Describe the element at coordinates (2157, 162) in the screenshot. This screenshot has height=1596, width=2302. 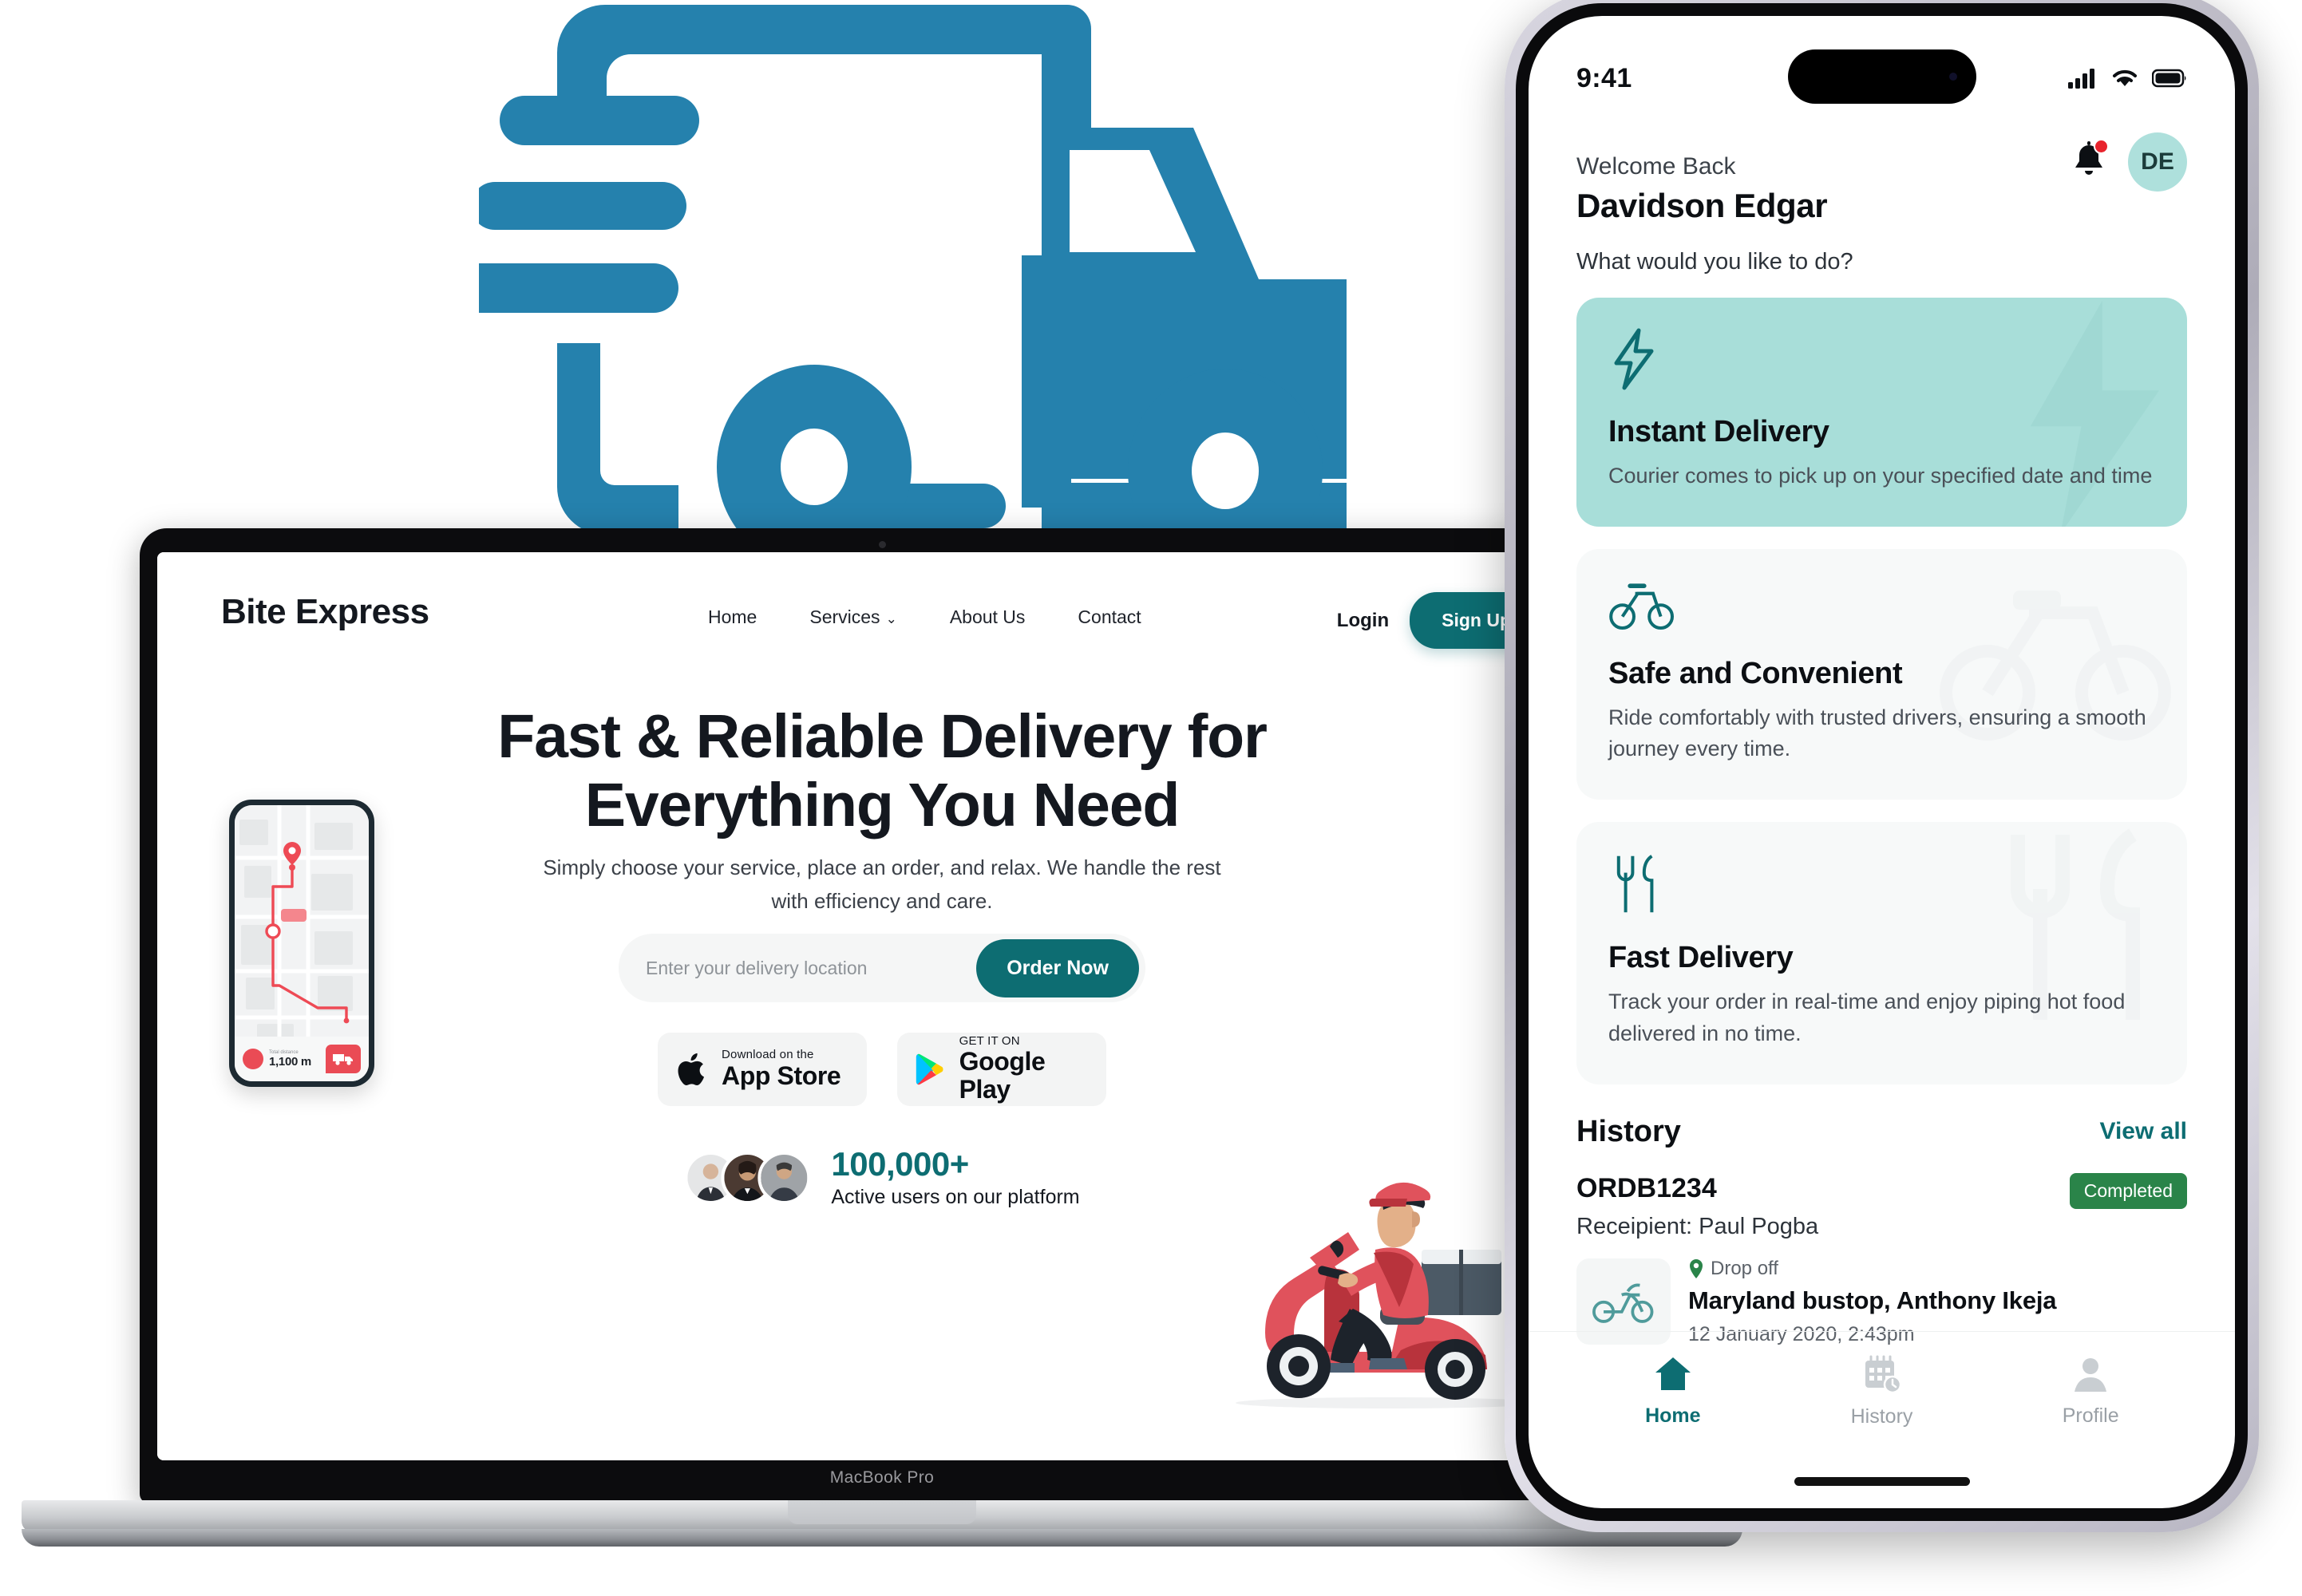
I see `user-avatar: DE` at that location.